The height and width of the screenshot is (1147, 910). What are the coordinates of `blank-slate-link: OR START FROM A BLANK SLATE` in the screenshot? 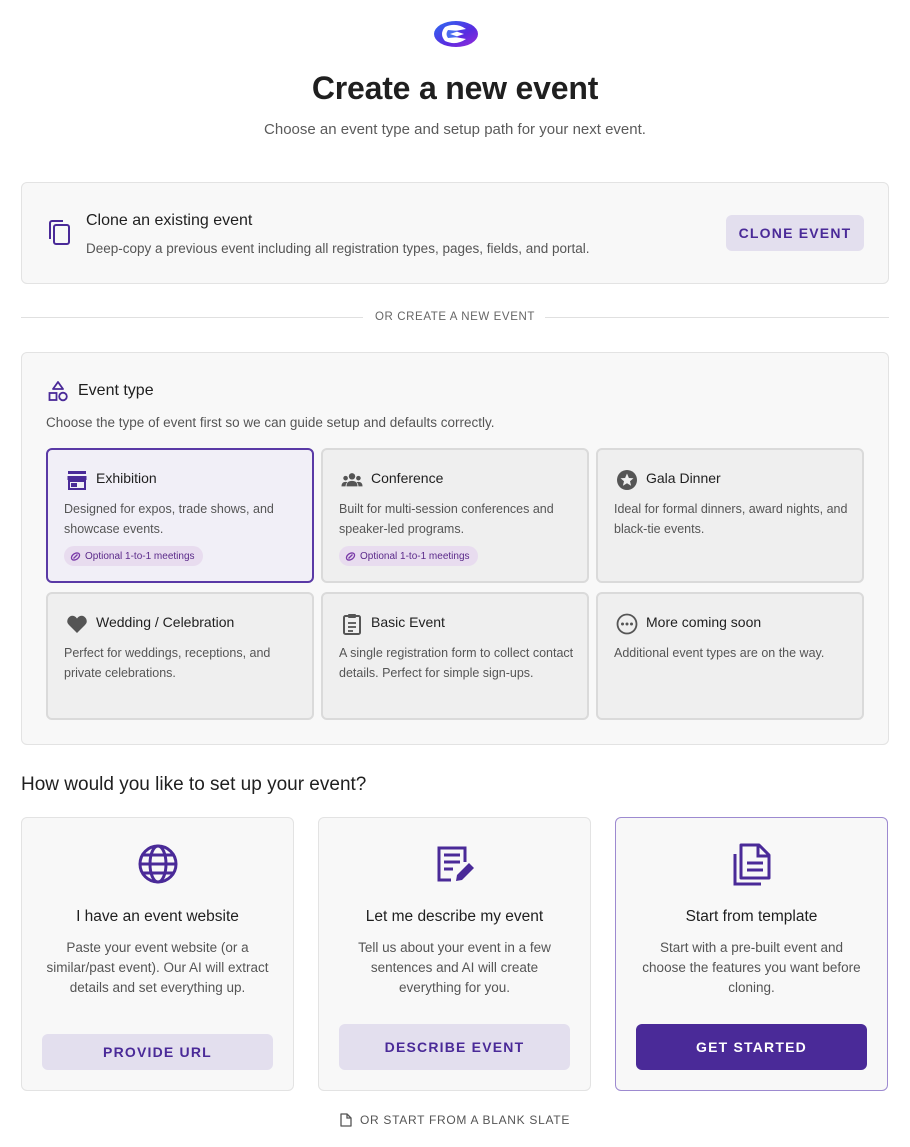 It's located at (455, 1120).